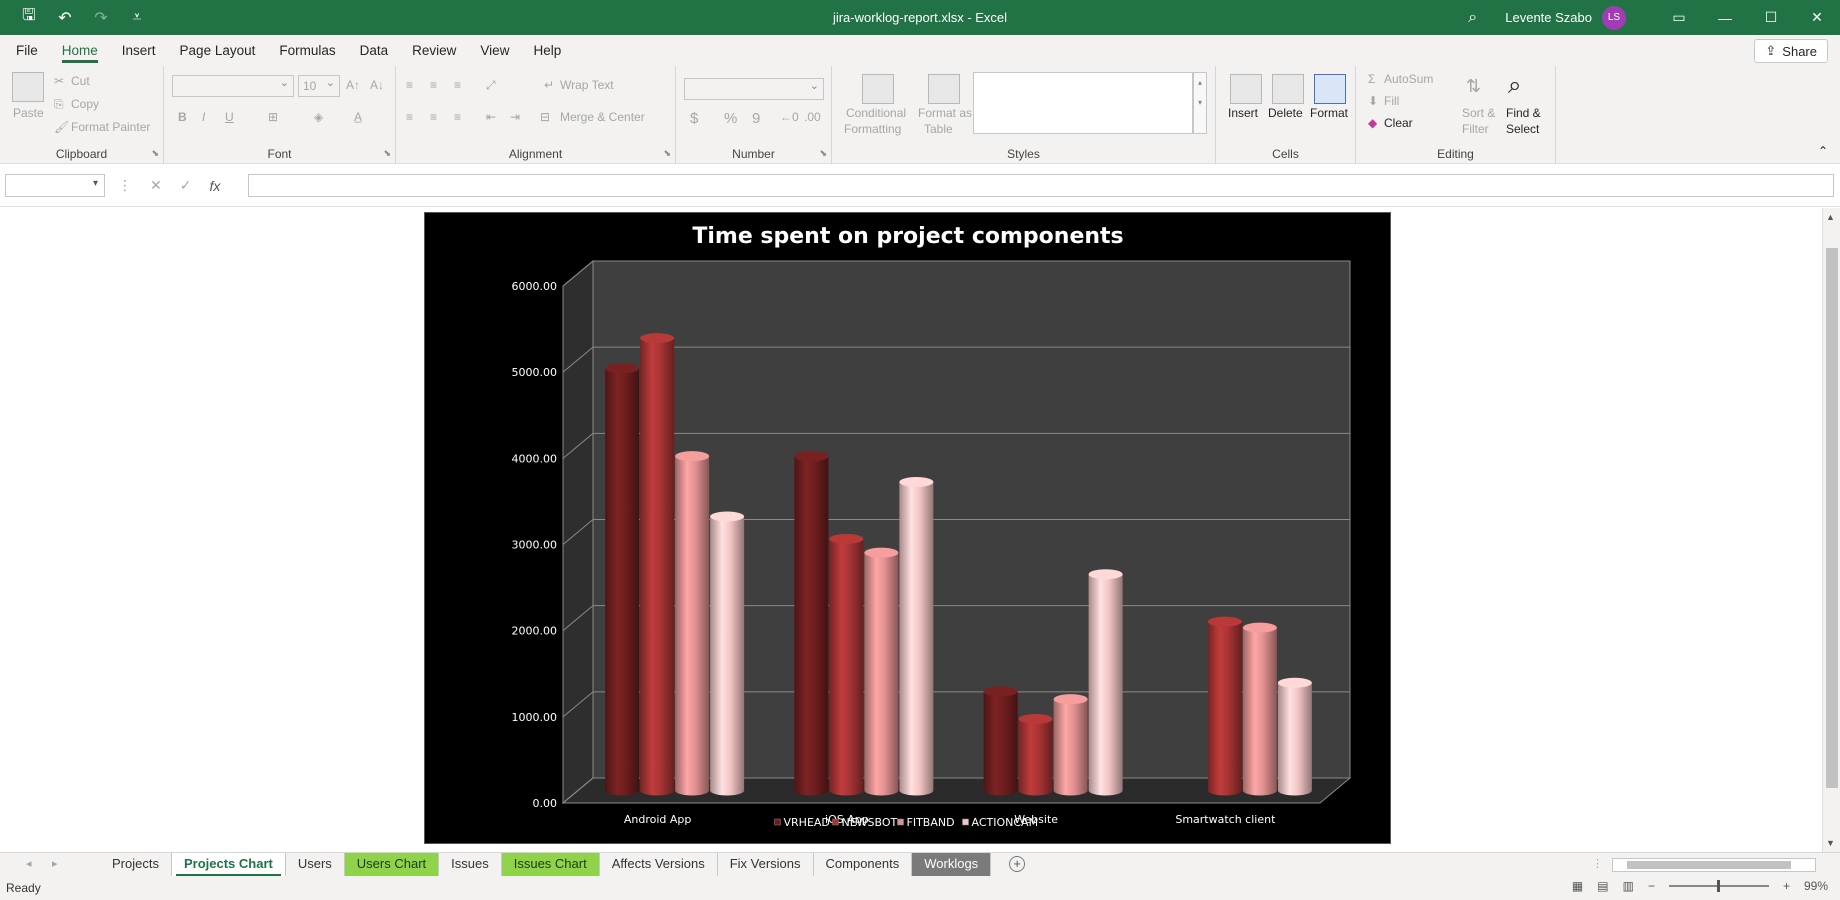  I want to click on ribbon-display-icon: ▭, so click(1679, 17).